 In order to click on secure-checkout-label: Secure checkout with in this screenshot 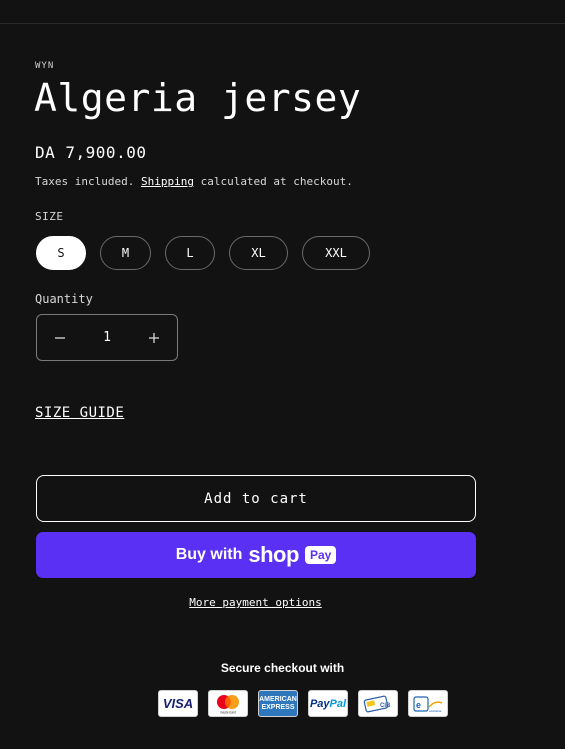, I will do `click(282, 668)`.